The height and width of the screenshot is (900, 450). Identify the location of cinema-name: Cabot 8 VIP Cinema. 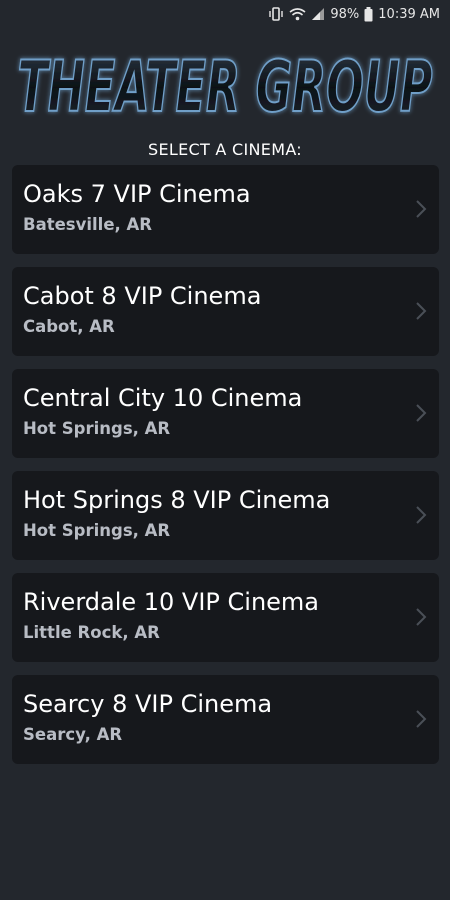
(142, 296).